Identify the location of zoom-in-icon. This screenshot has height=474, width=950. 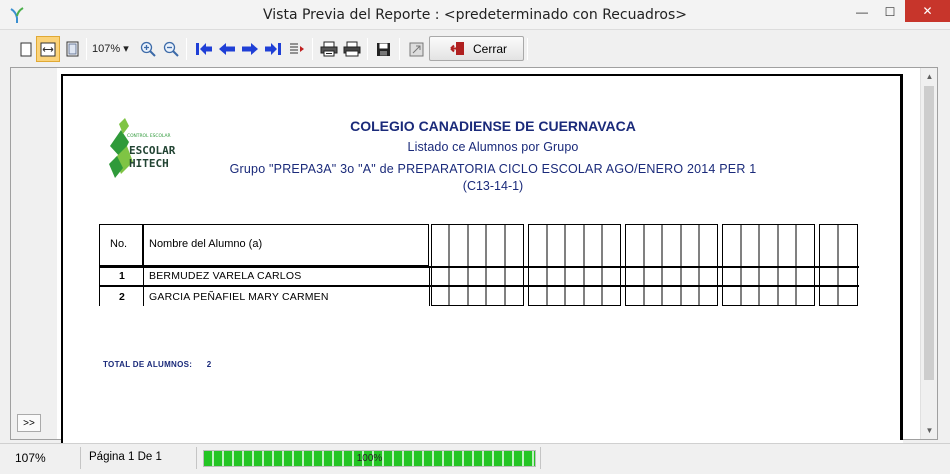
(148, 49).